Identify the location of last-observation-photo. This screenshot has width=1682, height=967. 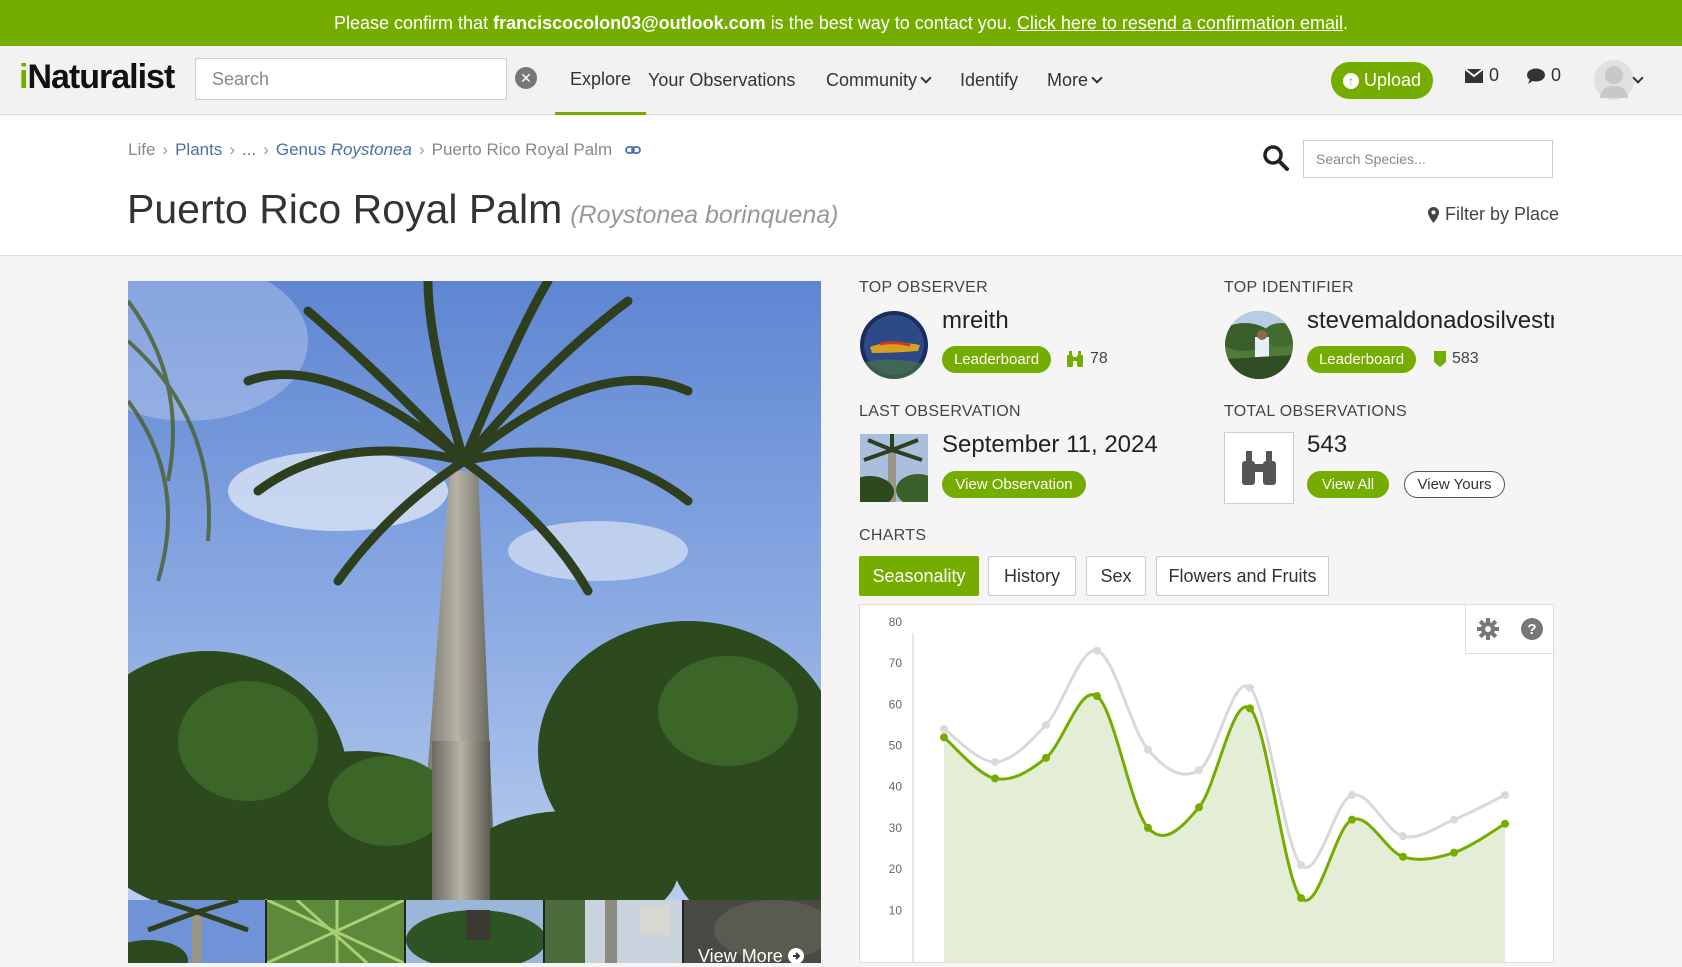
(893, 471).